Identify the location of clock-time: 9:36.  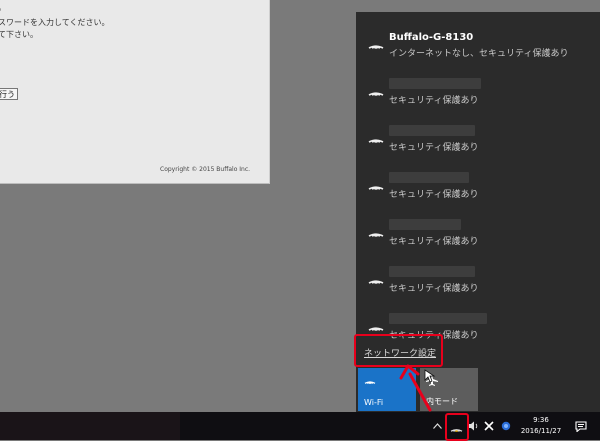
(541, 420).